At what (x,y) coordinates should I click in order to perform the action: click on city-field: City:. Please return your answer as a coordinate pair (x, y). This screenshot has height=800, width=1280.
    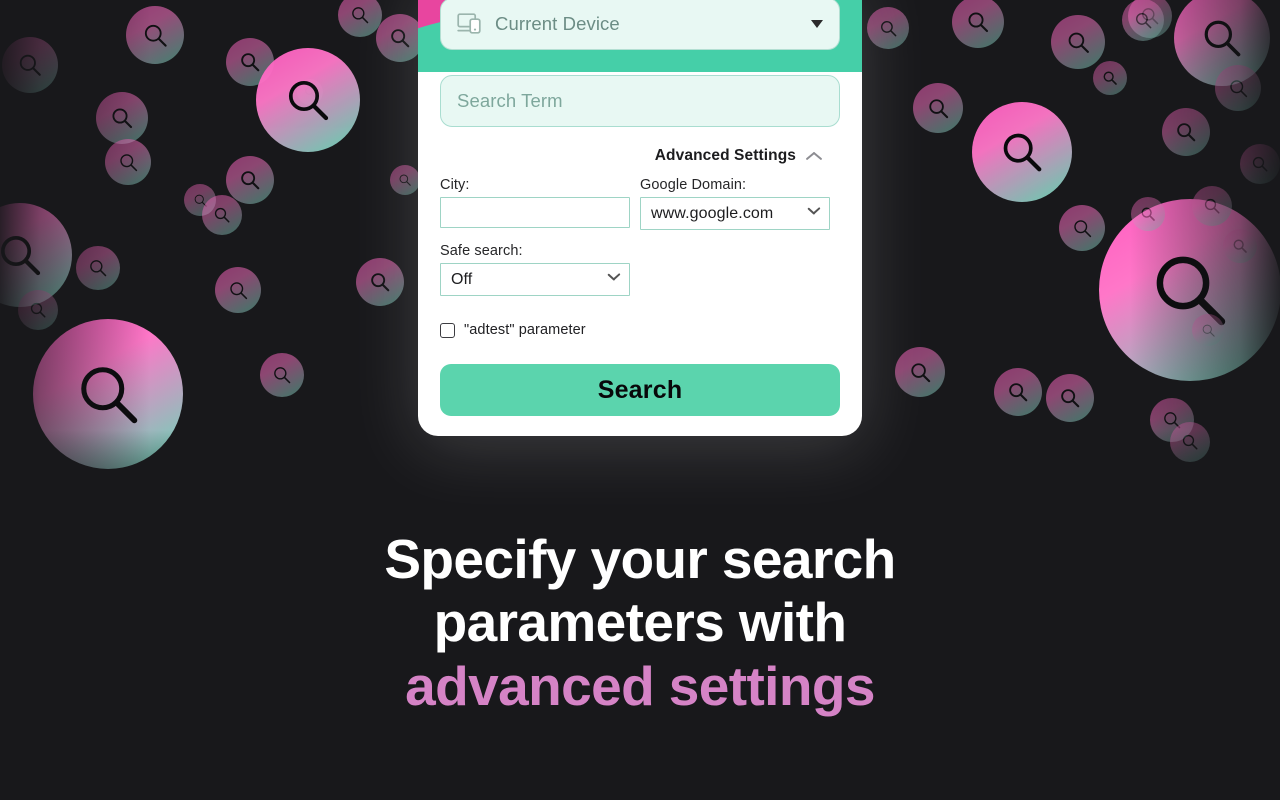
    Looking at the image, I should click on (535, 203).